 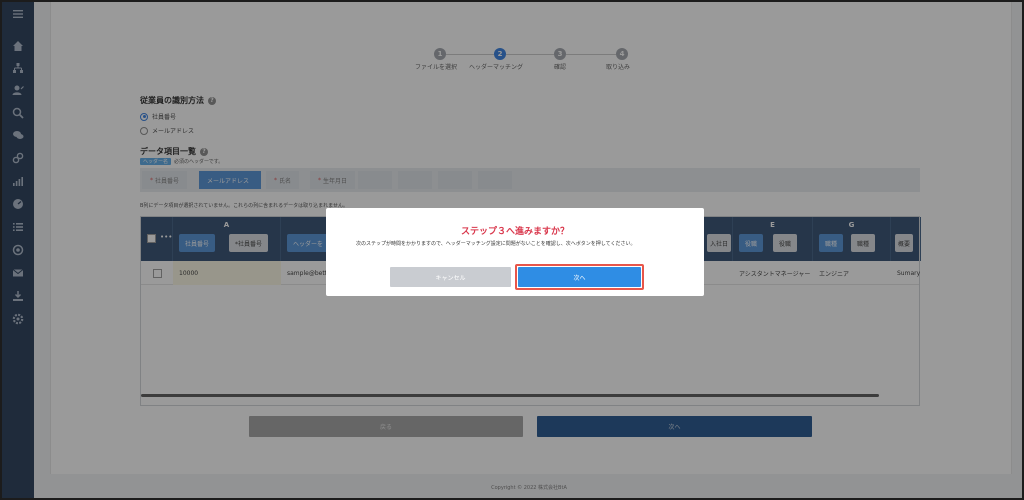 What do you see at coordinates (450, 277) in the screenshot?
I see `modal-cancel-button: キャンセル` at bounding box center [450, 277].